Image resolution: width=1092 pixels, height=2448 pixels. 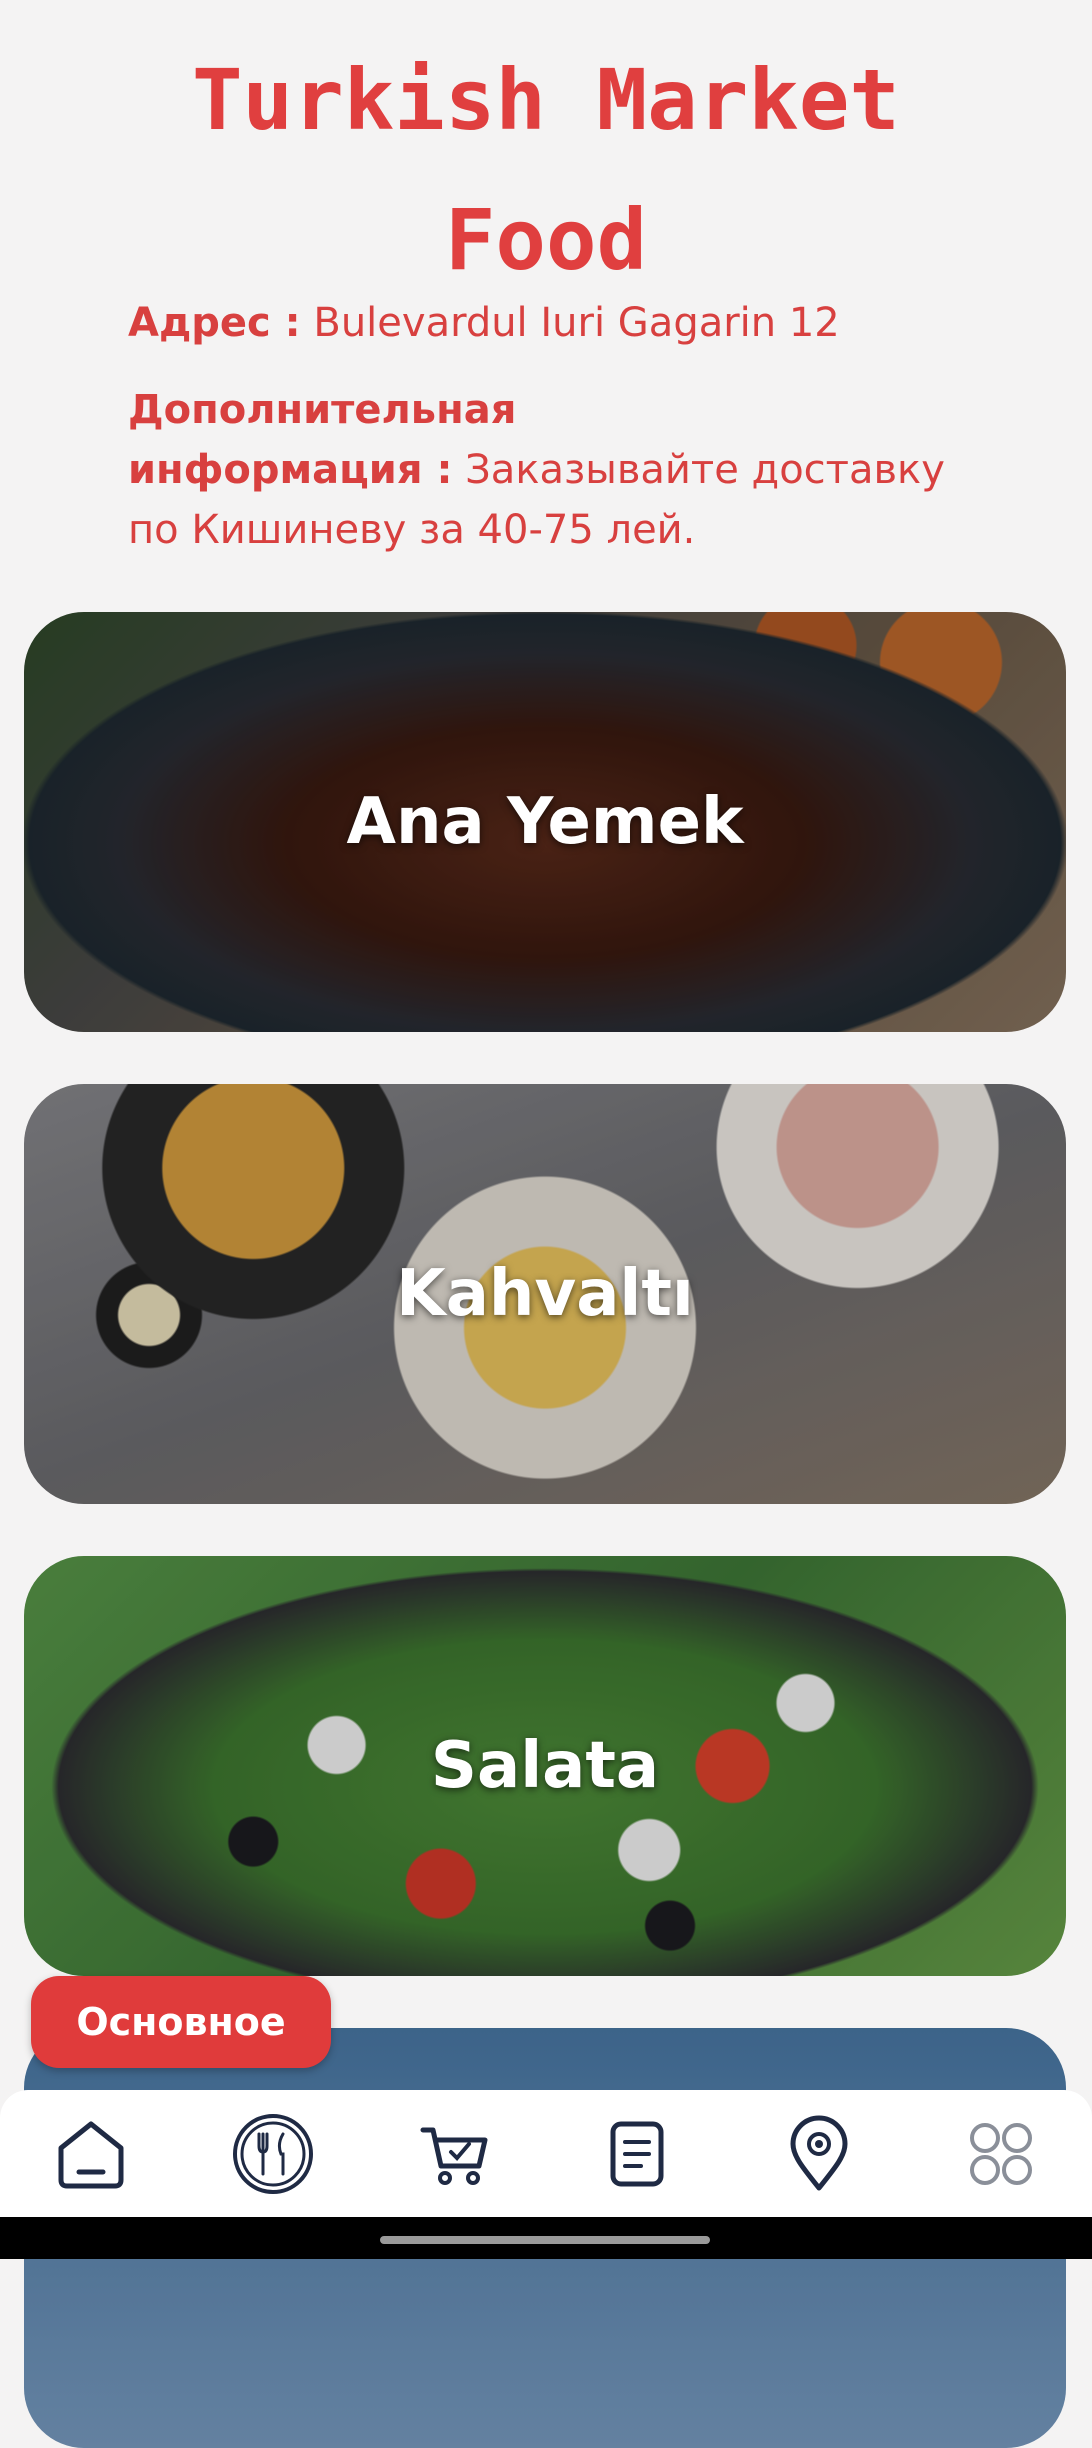 I want to click on address-row: Адрес : Bulevardul Iuri Gagarin 12, so click(x=558, y=323).